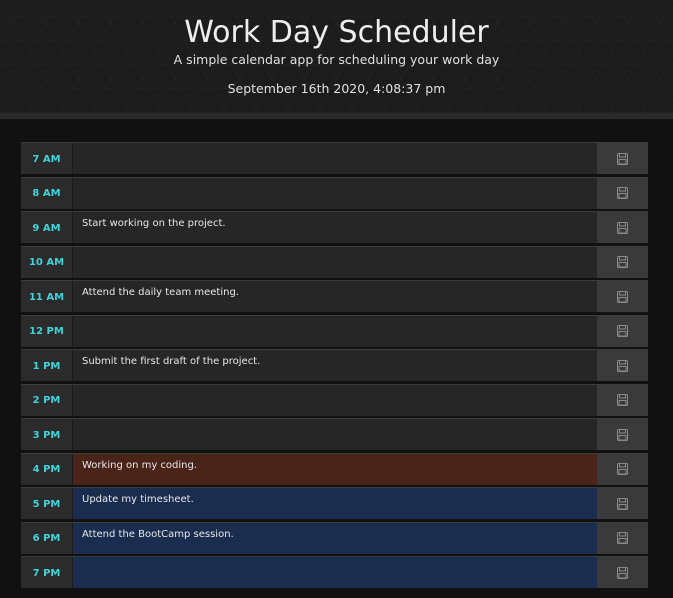  I want to click on time-block-row: 2 PM, so click(334, 399).